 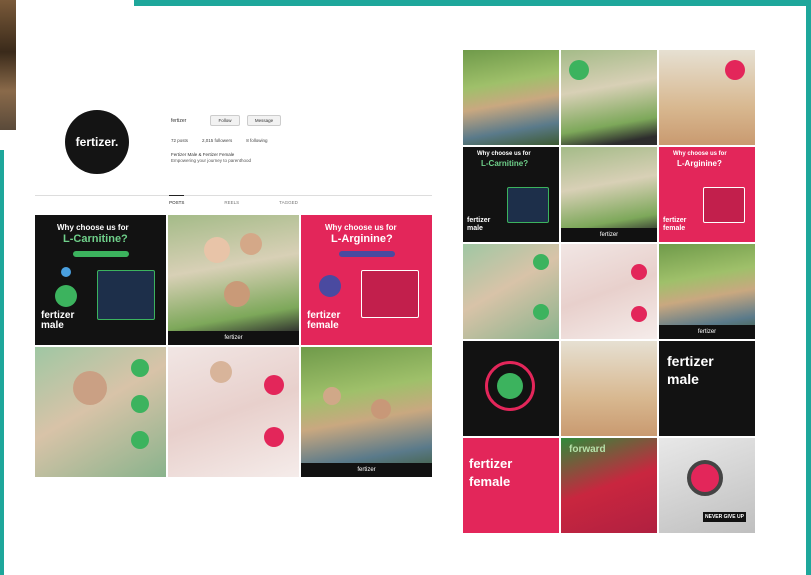 I want to click on collage-tile-sperm, so click(x=511, y=388).